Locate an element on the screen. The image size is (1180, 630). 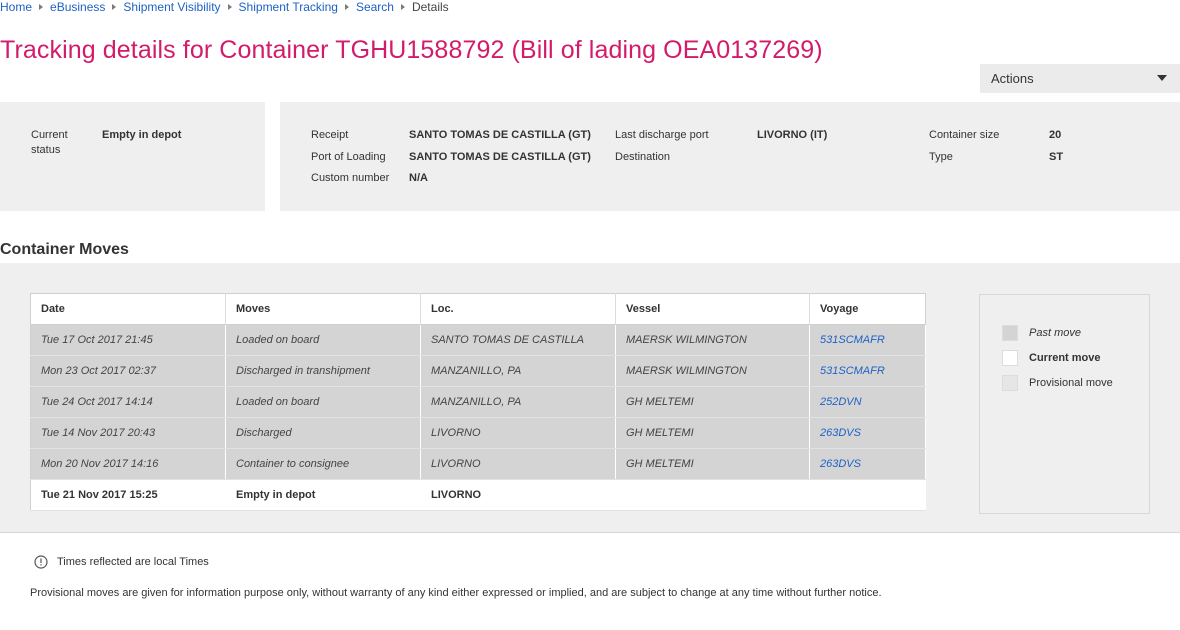
breadcrumb-ebusiness-link: eBusiness is located at coordinates (77, 7).